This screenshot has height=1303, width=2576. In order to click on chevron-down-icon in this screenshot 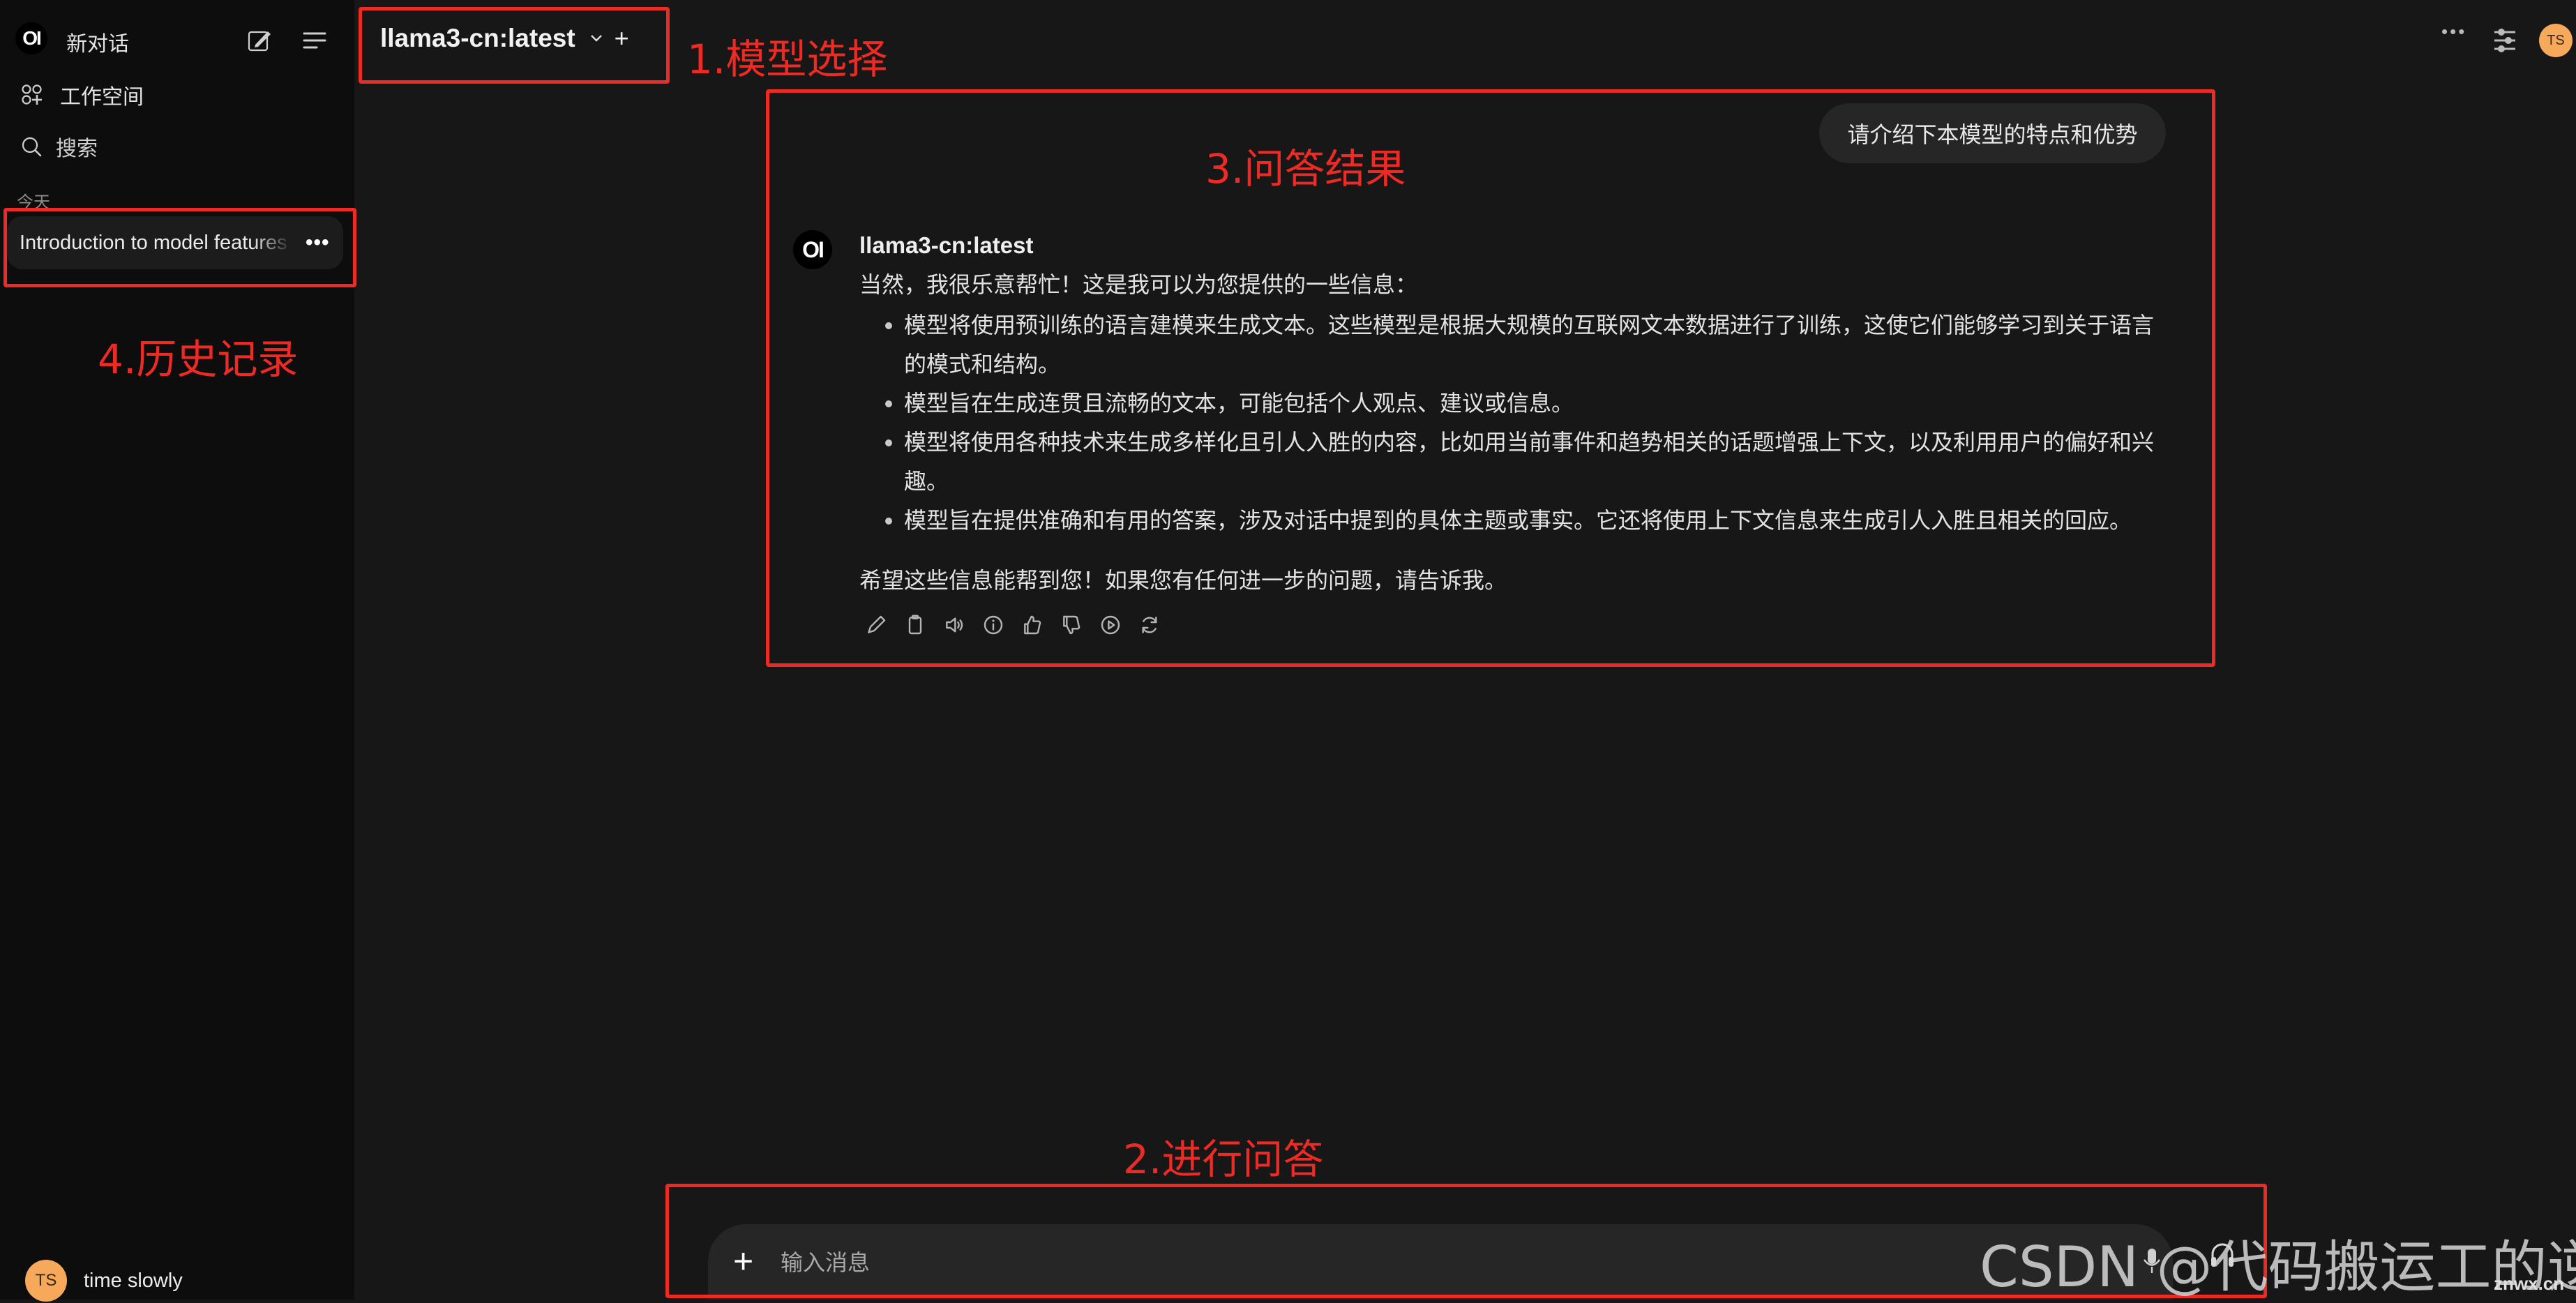, I will do `click(596, 38)`.